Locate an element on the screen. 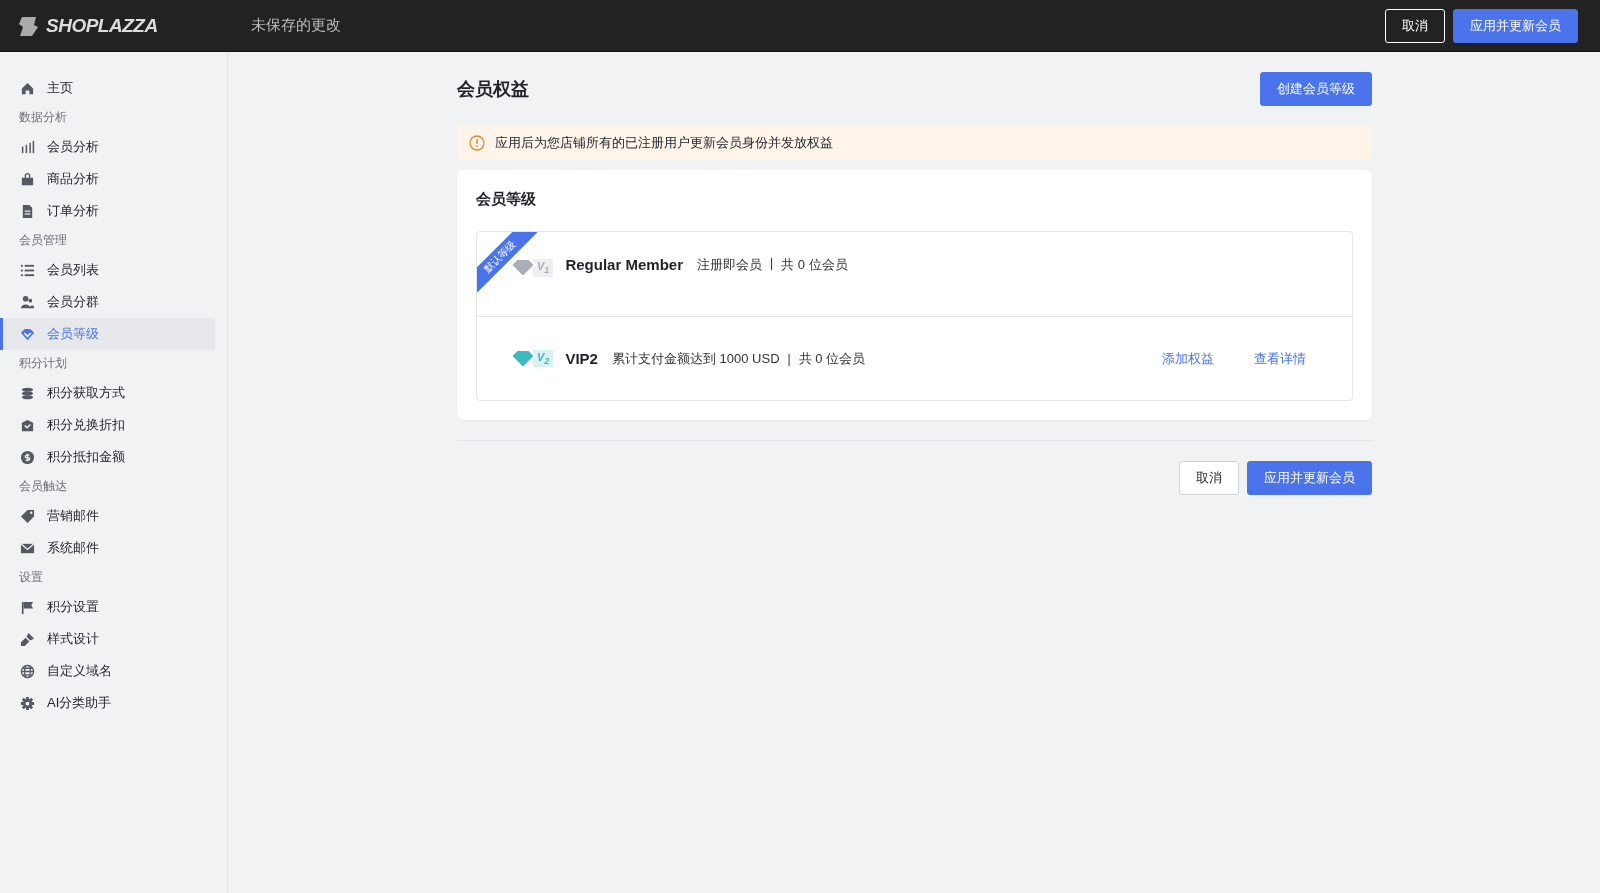 Image resolution: width=1600 pixels, height=893 pixels. page-title: 会员权益 is located at coordinates (493, 89).